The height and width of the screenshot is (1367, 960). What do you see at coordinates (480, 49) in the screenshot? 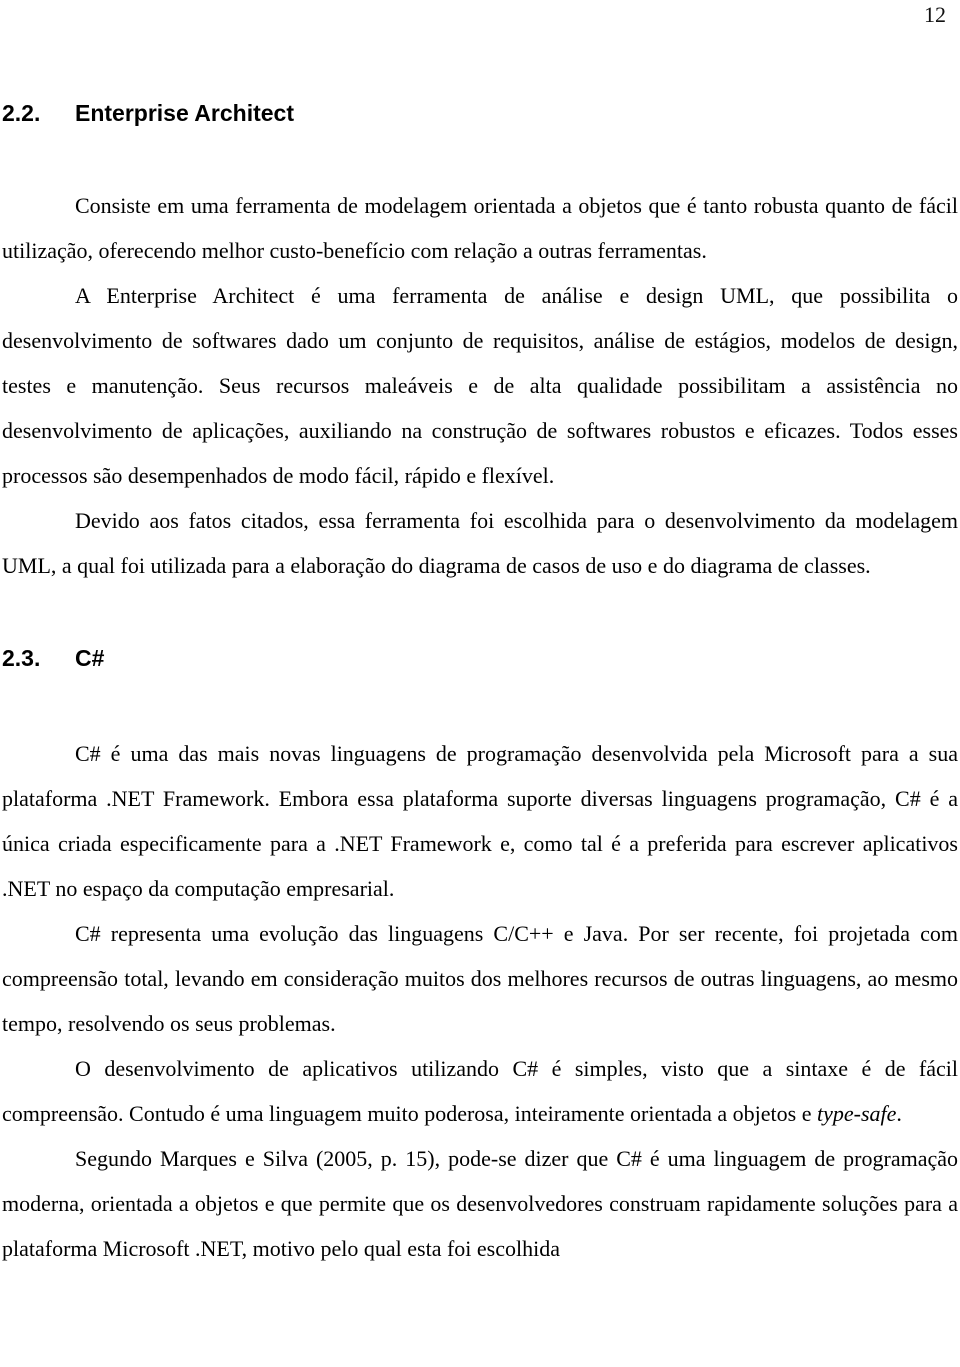
I see `top-spacer` at bounding box center [480, 49].